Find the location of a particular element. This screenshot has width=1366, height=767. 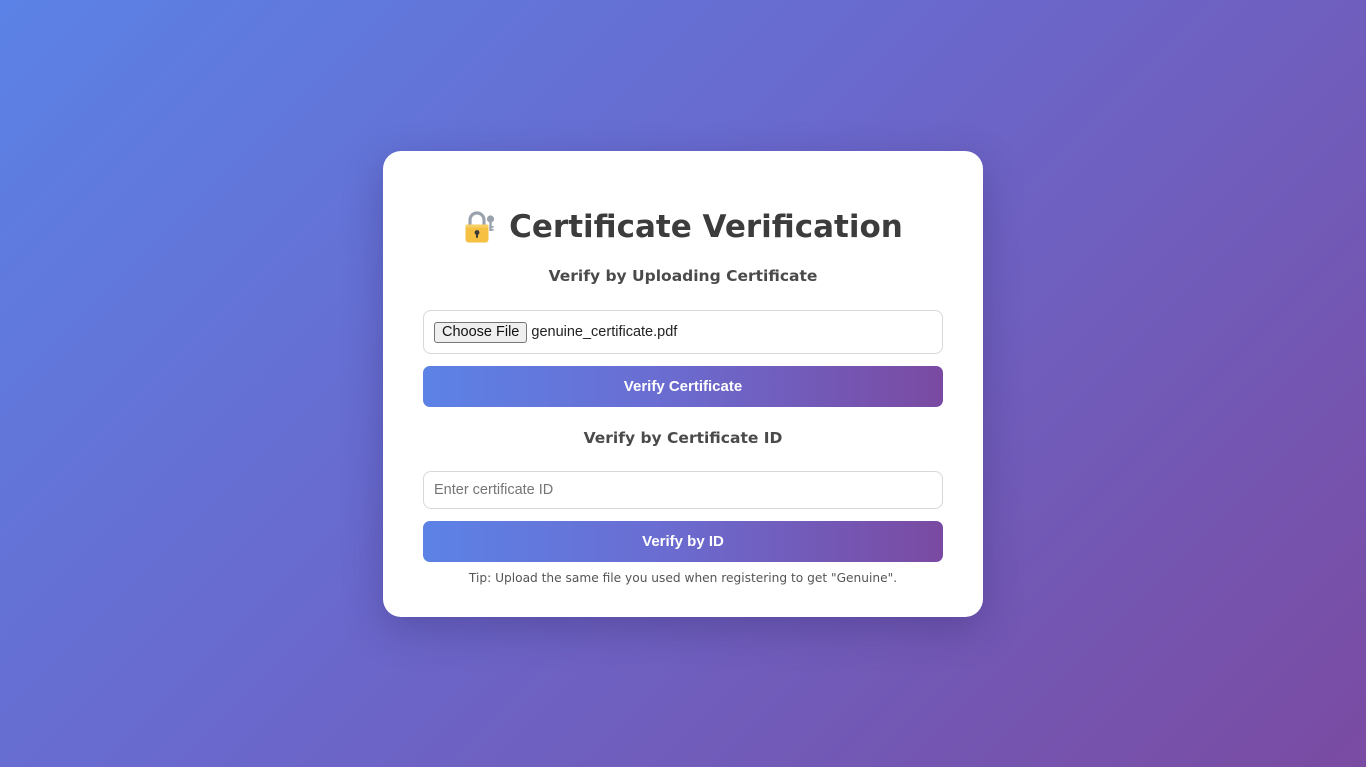

upload-section-heading: Verify by Uploading Certificate is located at coordinates (683, 276).